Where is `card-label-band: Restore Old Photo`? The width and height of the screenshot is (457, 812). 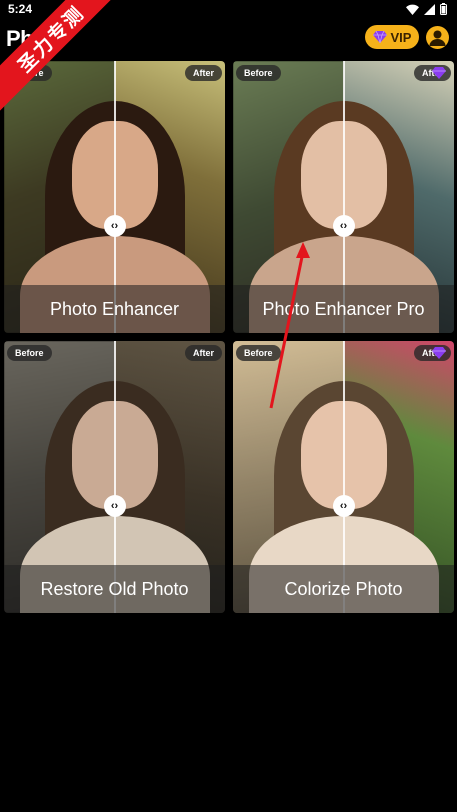 card-label-band: Restore Old Photo is located at coordinates (114, 589).